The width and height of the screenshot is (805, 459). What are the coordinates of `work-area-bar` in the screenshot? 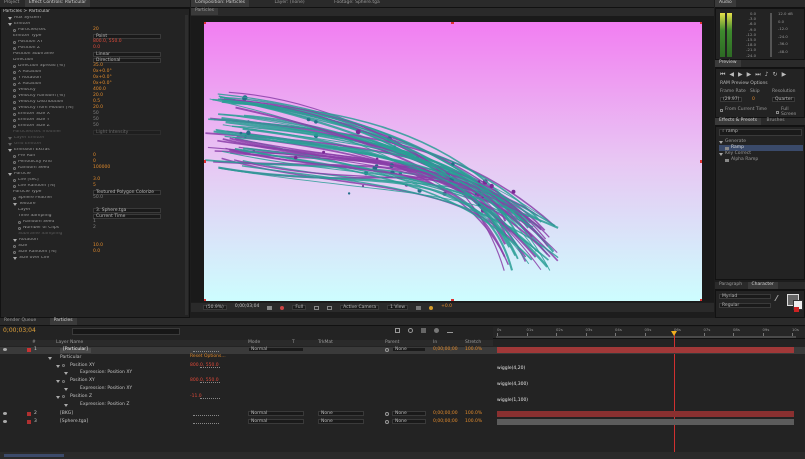 It's located at (646, 337).